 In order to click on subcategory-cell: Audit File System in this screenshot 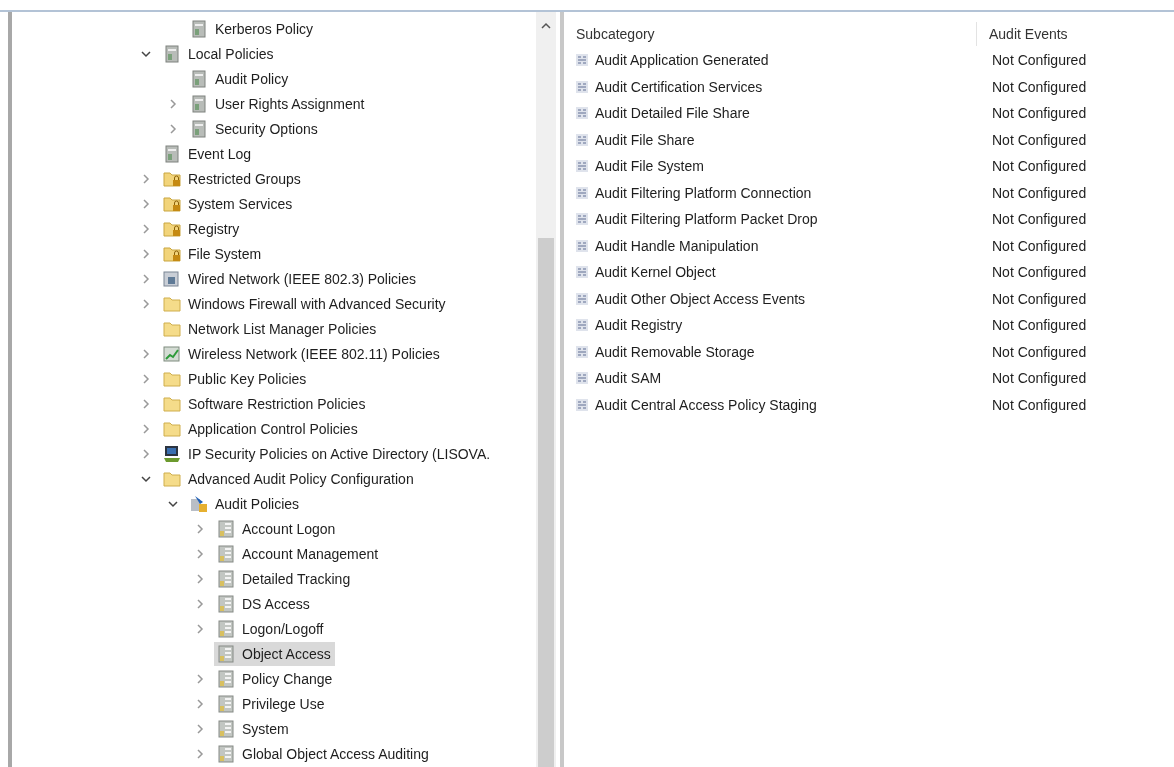, I will do `click(769, 166)`.